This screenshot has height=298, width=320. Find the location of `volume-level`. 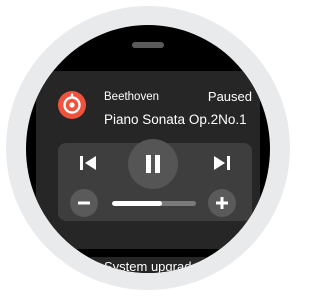

volume-level is located at coordinates (137, 203).